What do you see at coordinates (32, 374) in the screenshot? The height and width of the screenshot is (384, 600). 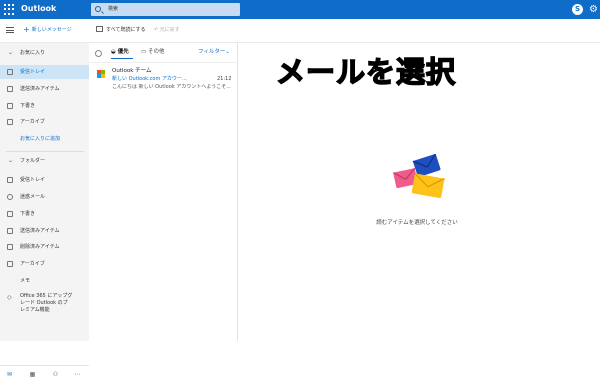 I see `calendar-icon: ▦` at bounding box center [32, 374].